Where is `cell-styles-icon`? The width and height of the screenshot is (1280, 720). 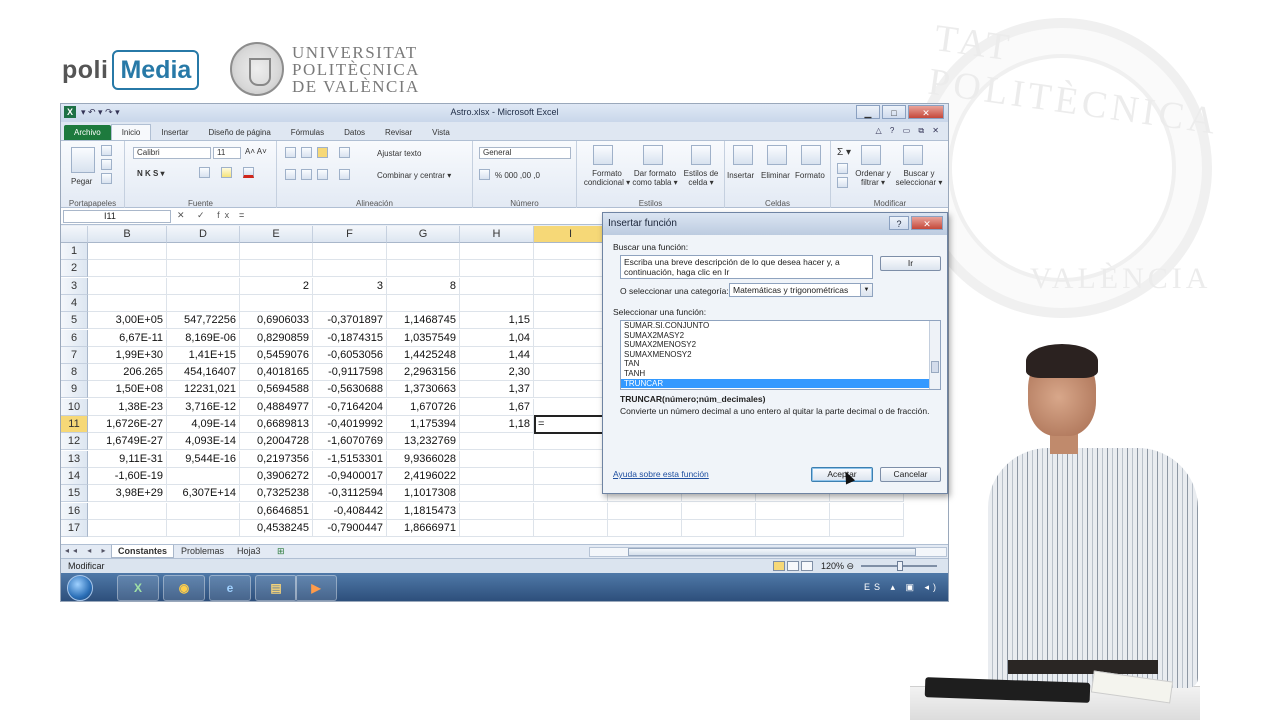 cell-styles-icon is located at coordinates (701, 155).